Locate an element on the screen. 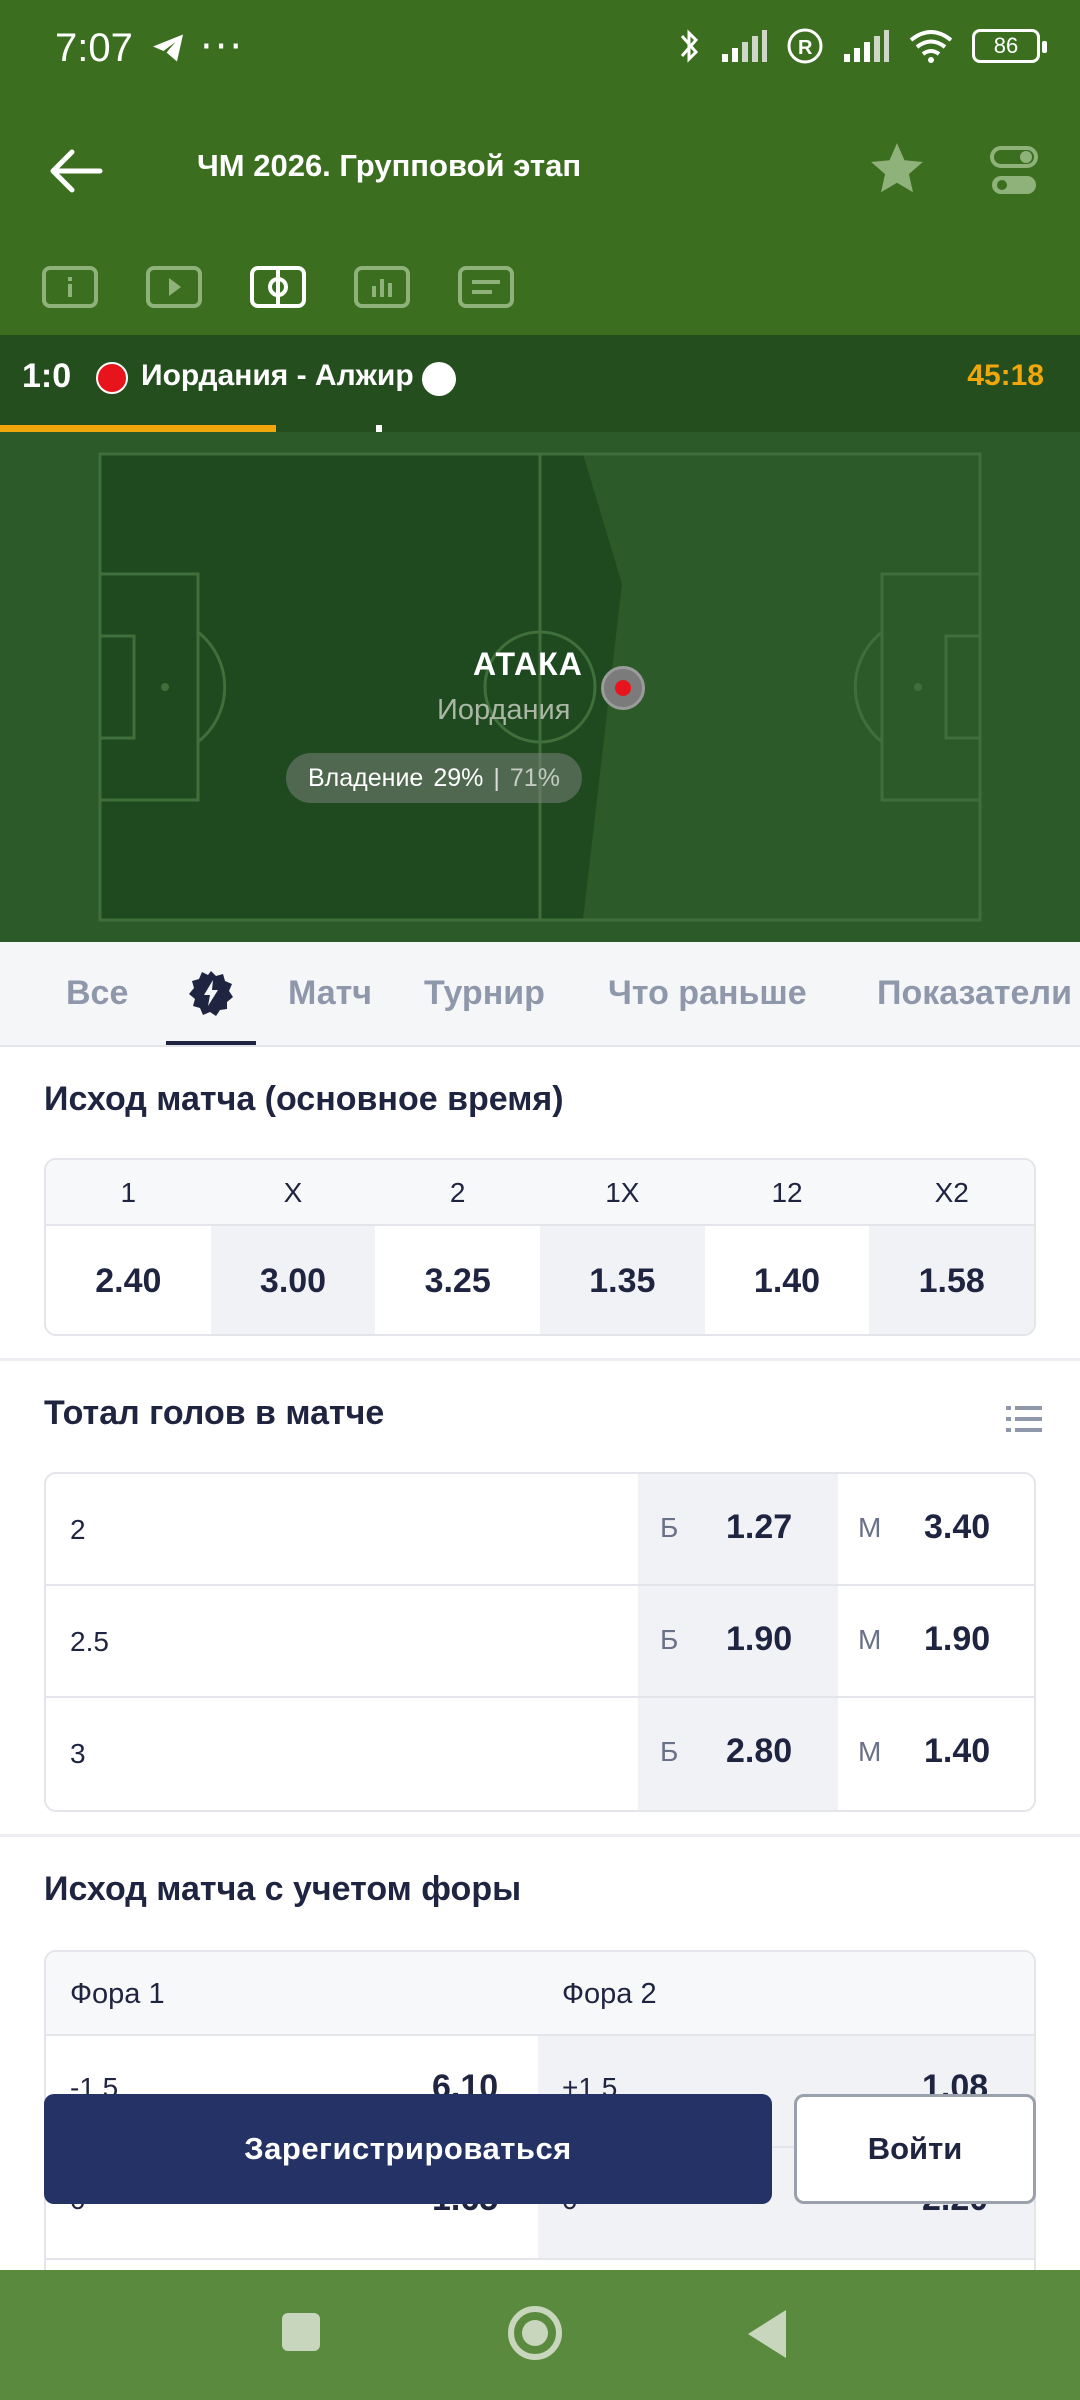 Image resolution: width=1080 pixels, height=2400 pixels. home-team-color-icon is located at coordinates (112, 378).